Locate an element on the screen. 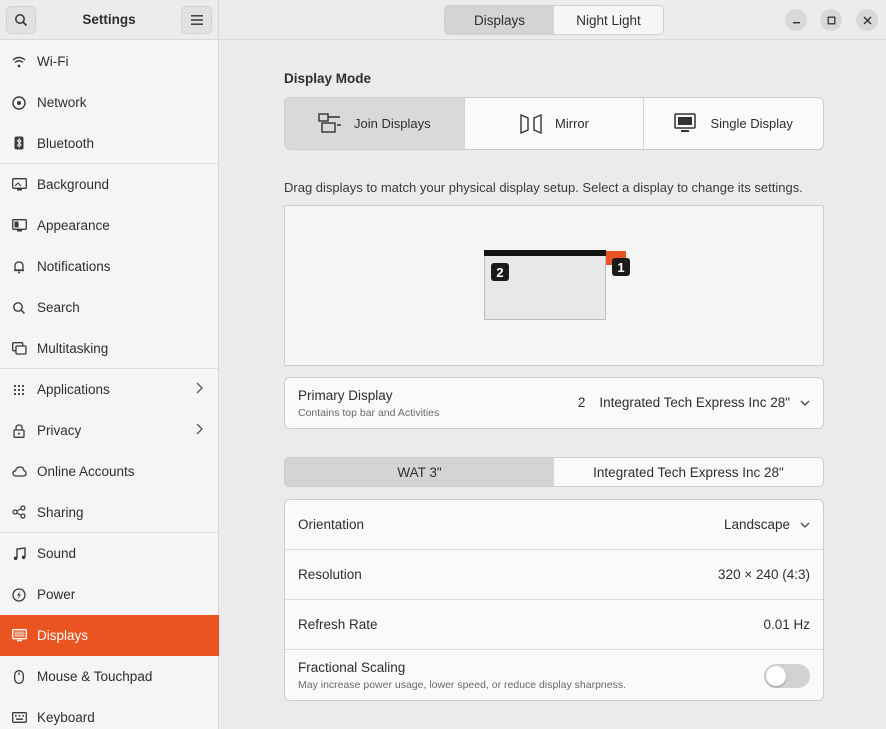  minimize-icon is located at coordinates (796, 22).